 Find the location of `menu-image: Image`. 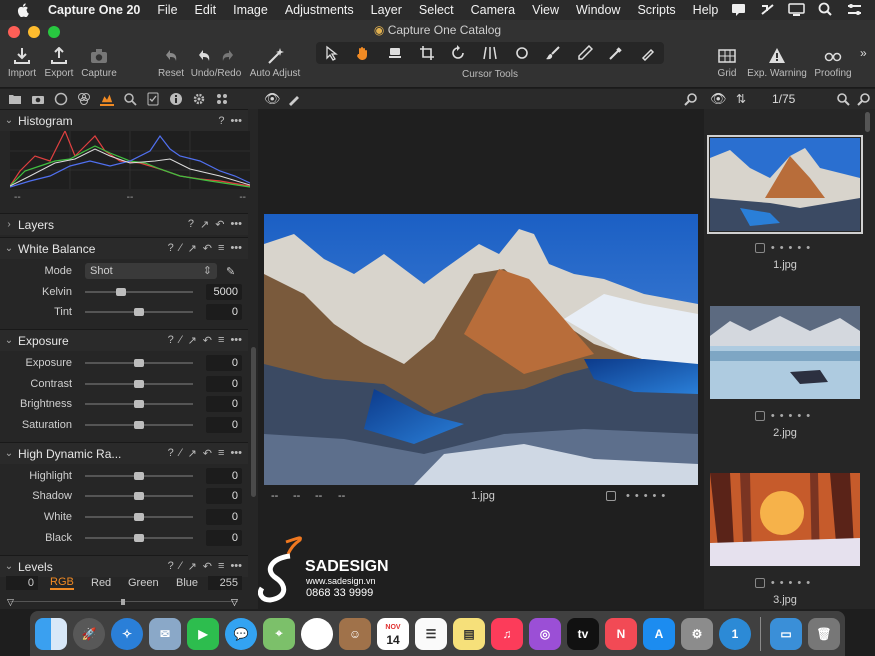

menu-image: Image is located at coordinates (250, 10).